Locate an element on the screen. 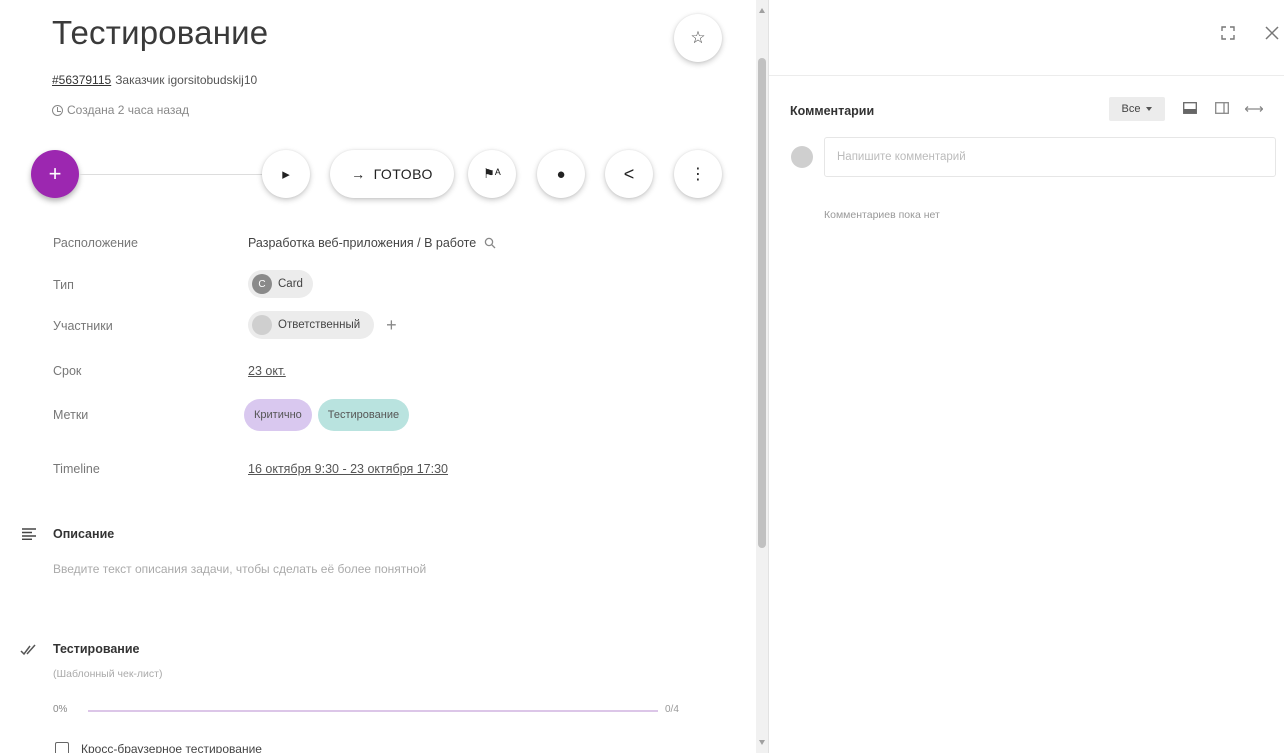  checklist-title: Тестирование is located at coordinates (96, 649).